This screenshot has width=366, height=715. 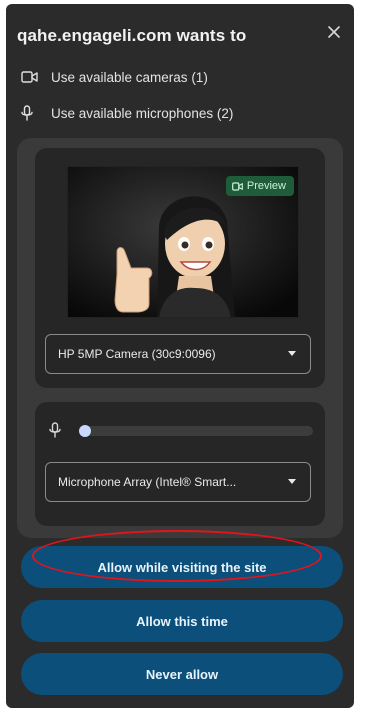 I want to click on permission-camera-label: Use available cameras (1), so click(x=129, y=77).